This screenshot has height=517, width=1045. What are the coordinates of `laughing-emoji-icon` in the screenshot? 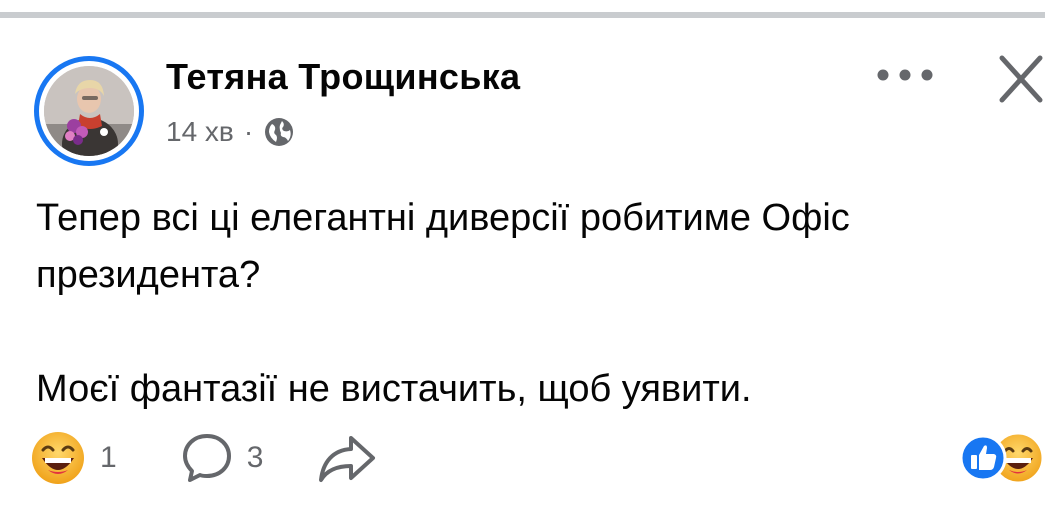 It's located at (58, 458).